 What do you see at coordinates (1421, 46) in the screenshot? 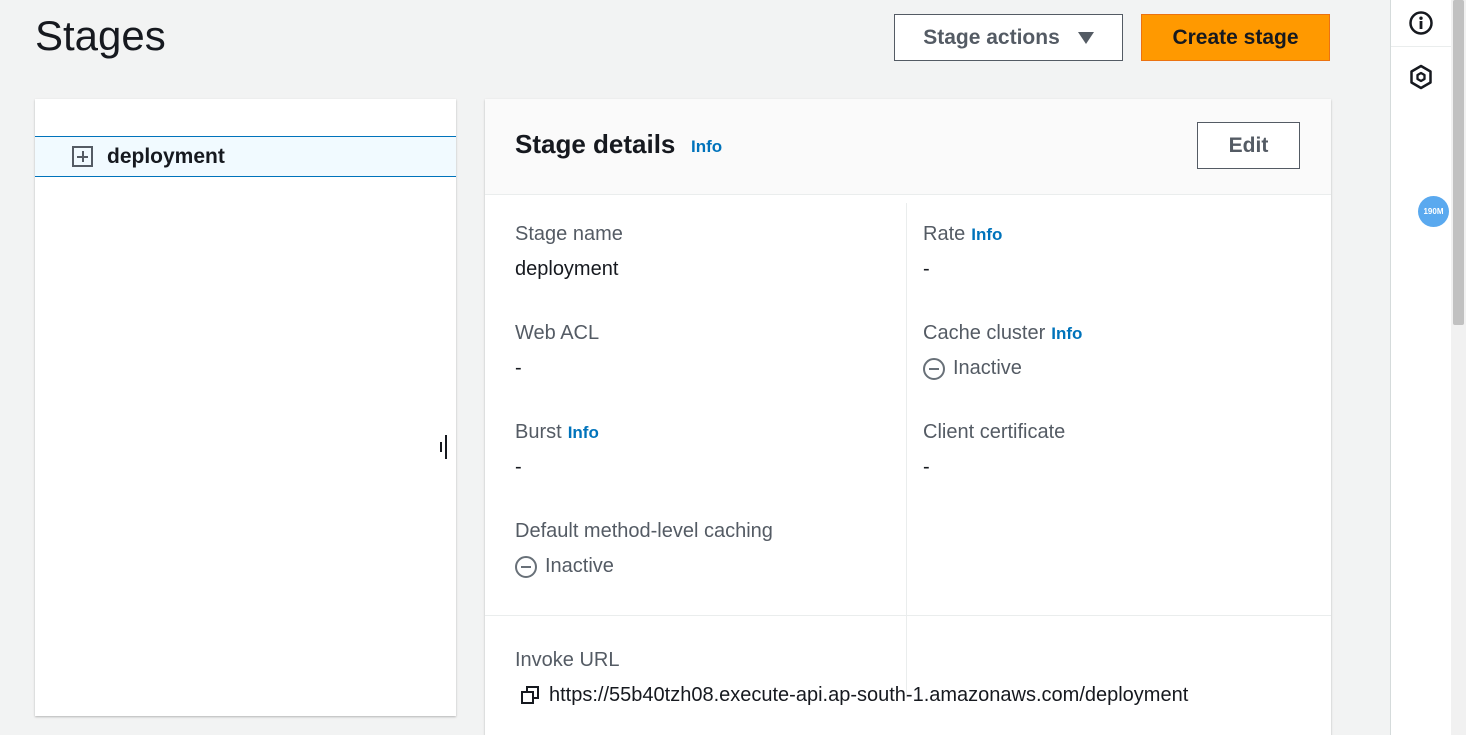
I see `rail-separator` at bounding box center [1421, 46].